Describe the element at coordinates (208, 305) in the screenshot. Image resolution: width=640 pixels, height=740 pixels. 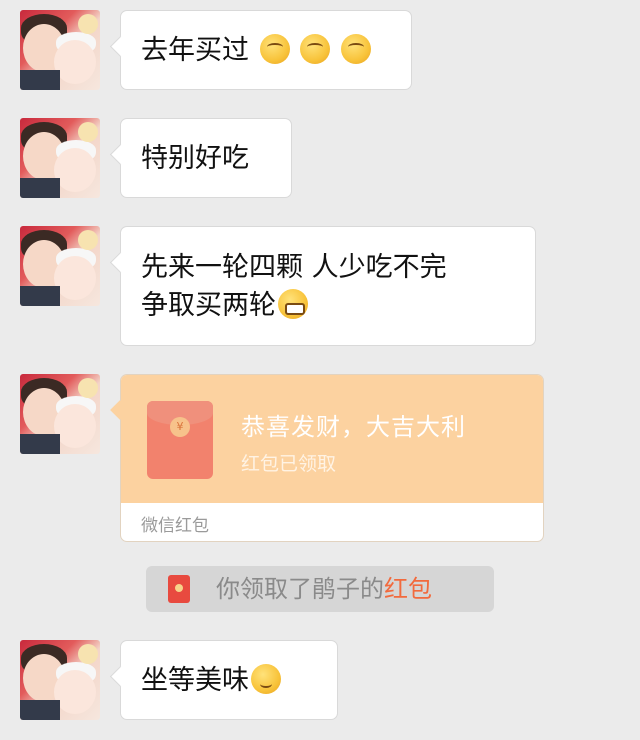
I see `message-text-line: 争取买两轮` at that location.